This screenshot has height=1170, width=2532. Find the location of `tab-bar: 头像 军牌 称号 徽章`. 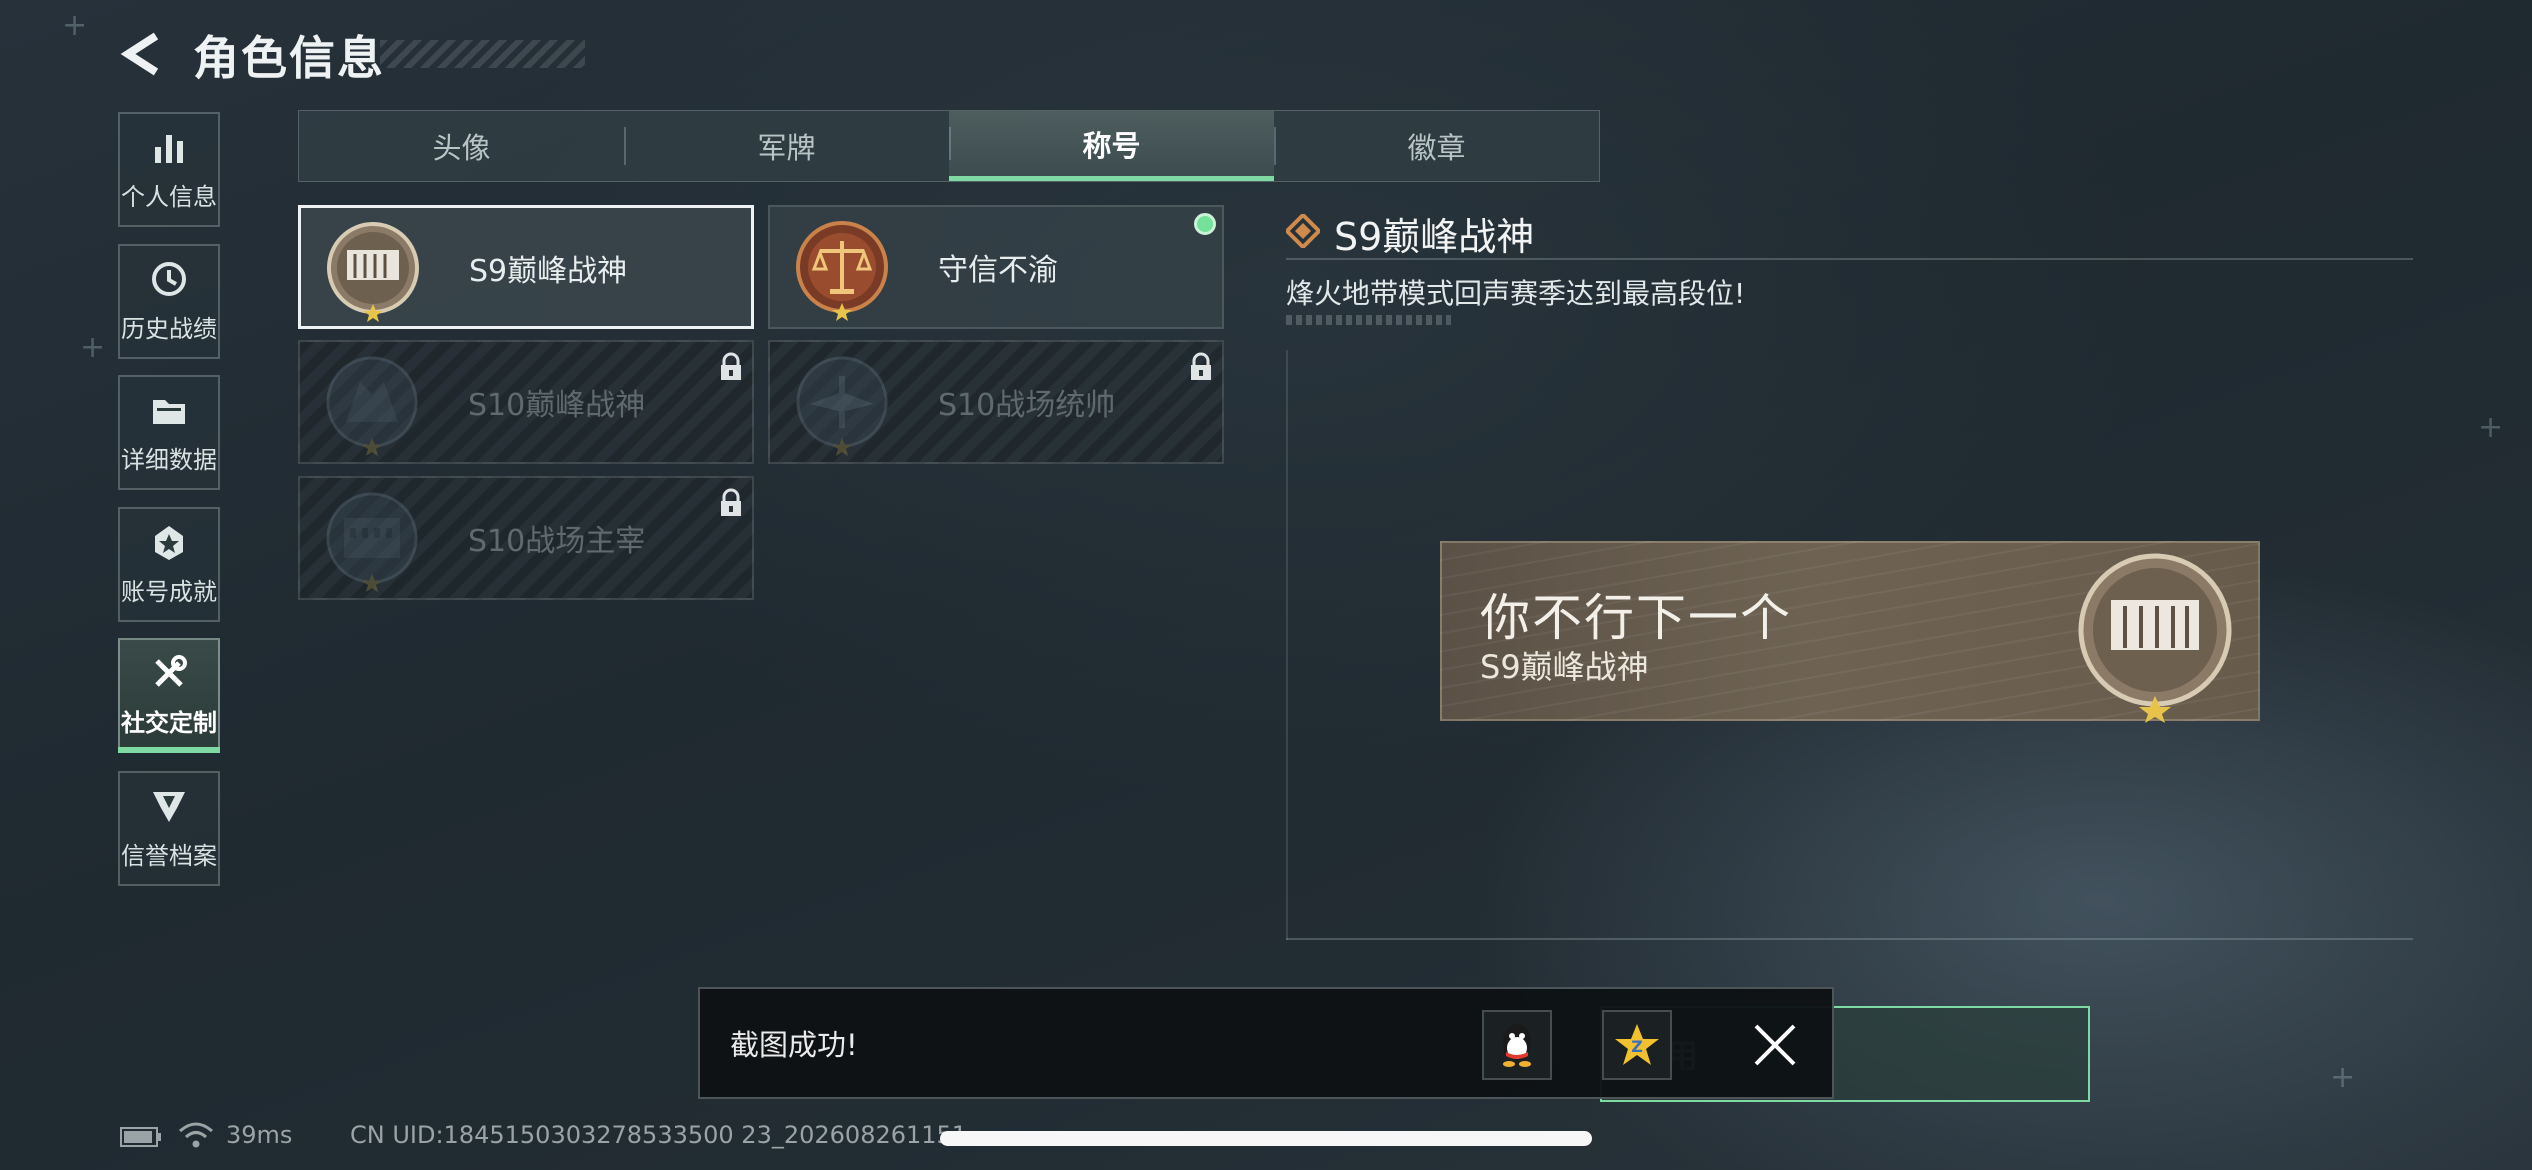

tab-bar: 头像 军牌 称号 徽章 is located at coordinates (949, 146).